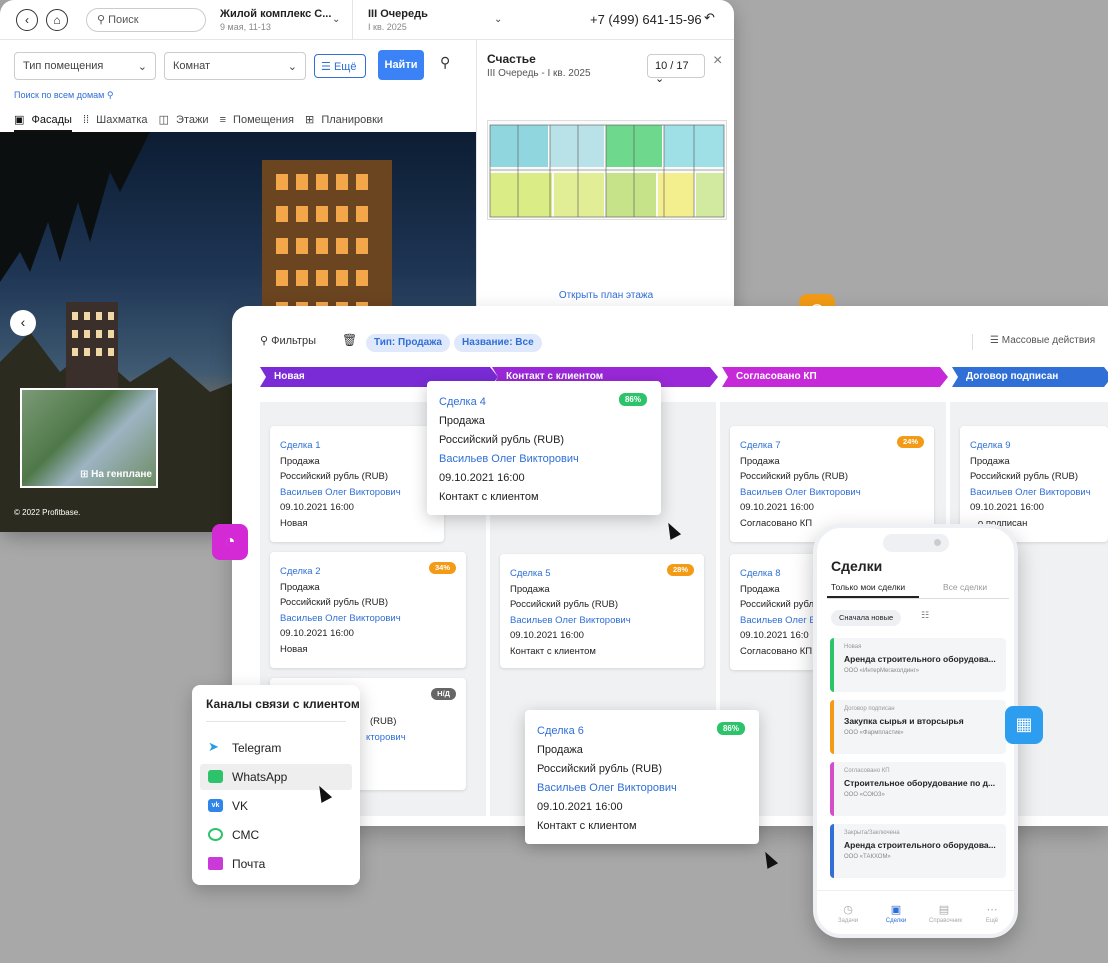  I want to click on search-icon: ⚲, so click(110, 95).